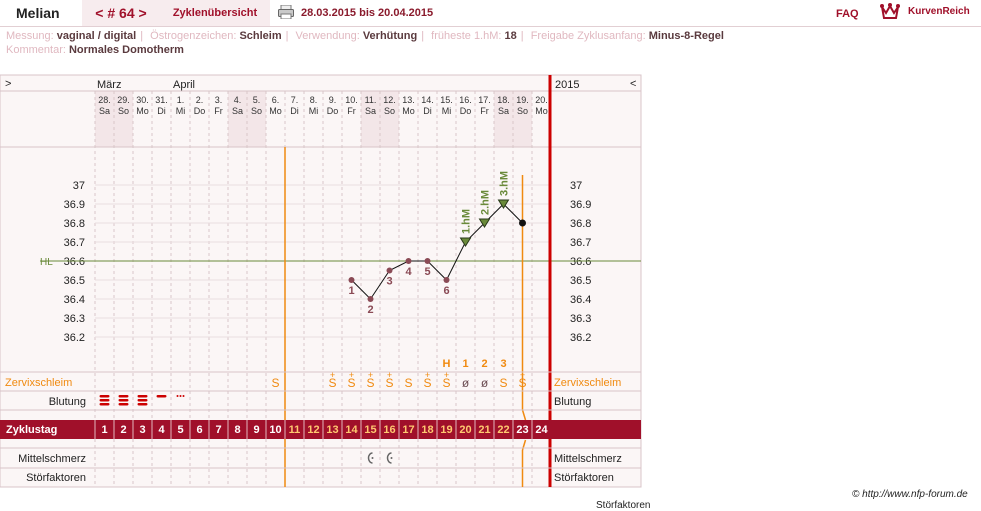  I want to click on y-tick-left: 36.8, so click(74, 224).